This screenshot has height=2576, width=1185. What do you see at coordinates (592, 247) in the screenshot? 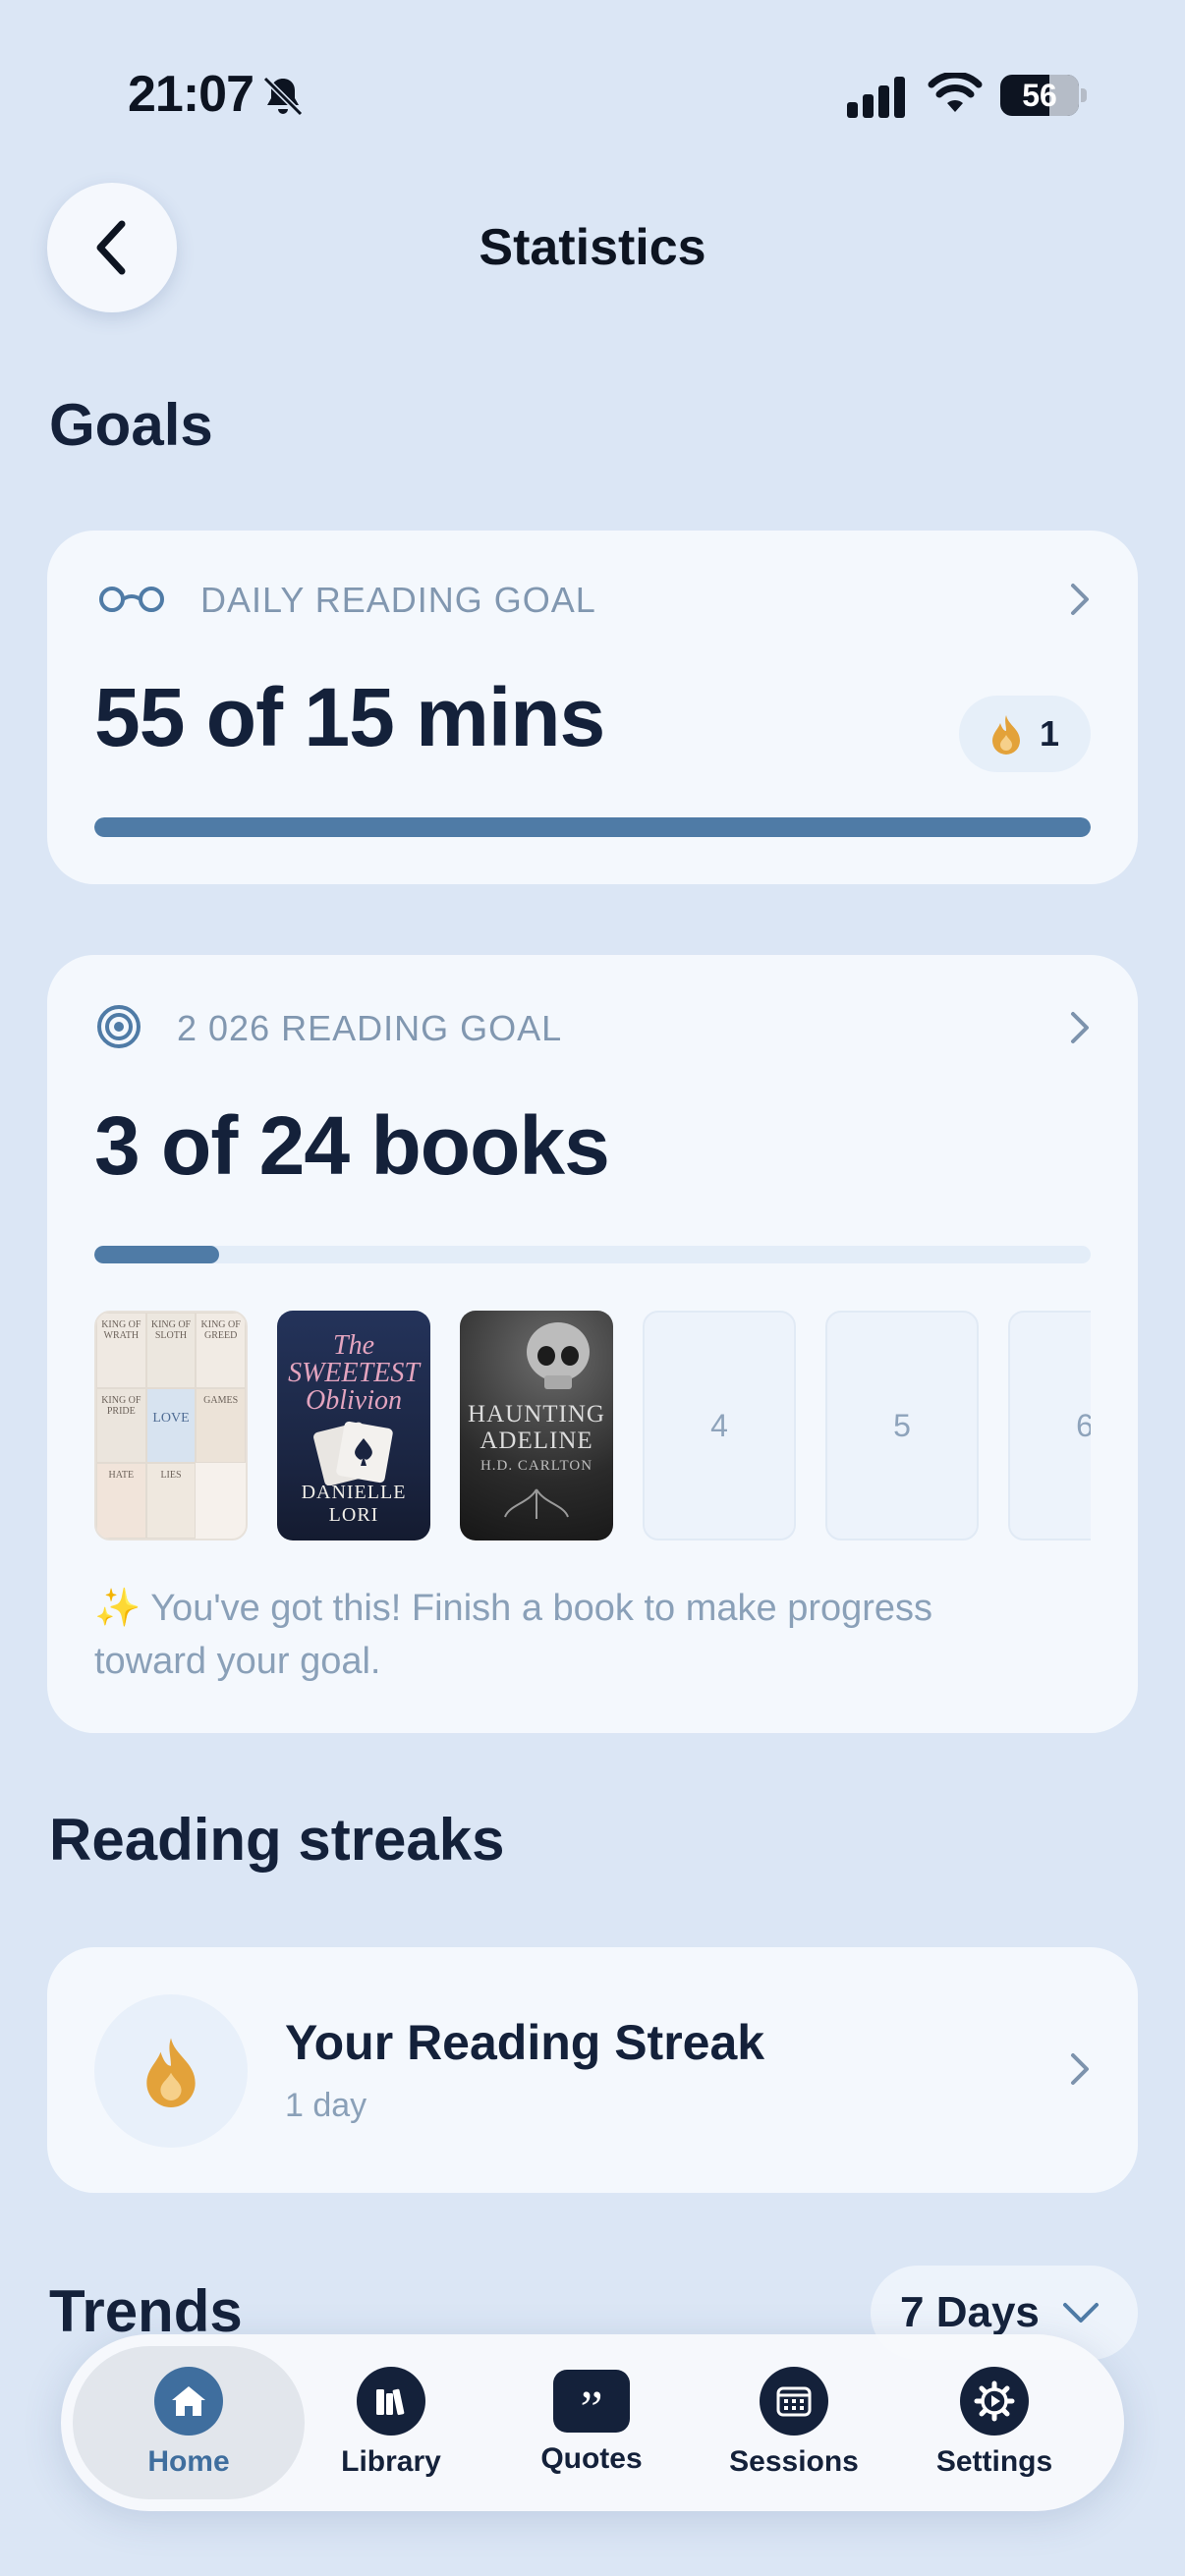
I see `page-title: Statistics` at bounding box center [592, 247].